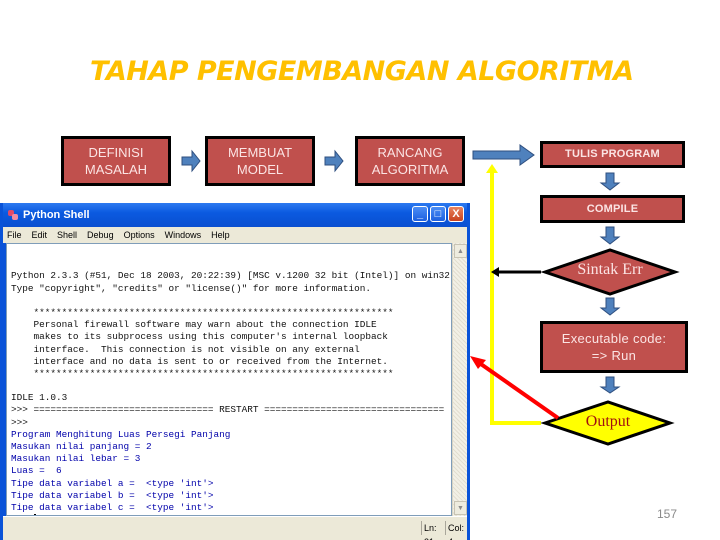  I want to click on window-title: Python Shell, so click(56, 215).